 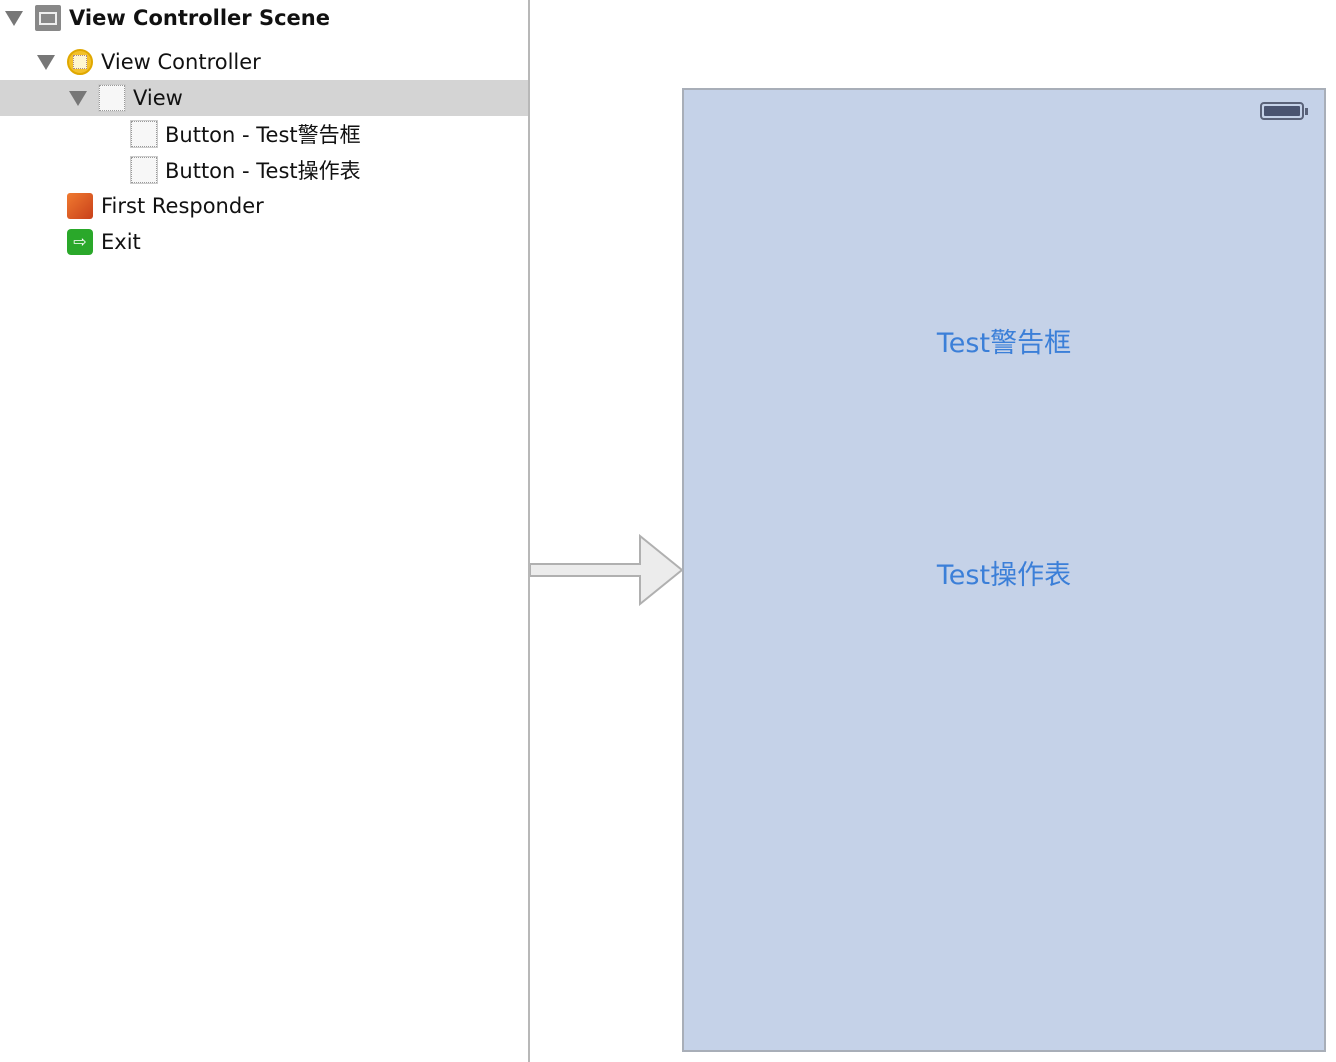 I want to click on first-responder-icon, so click(x=80, y=206).